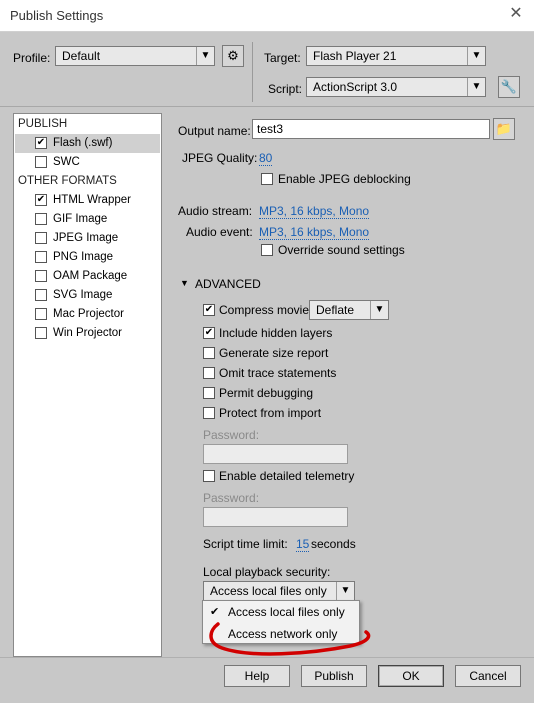 The image size is (534, 703). What do you see at coordinates (41, 143) in the screenshot?
I see `flash-checkbox` at bounding box center [41, 143].